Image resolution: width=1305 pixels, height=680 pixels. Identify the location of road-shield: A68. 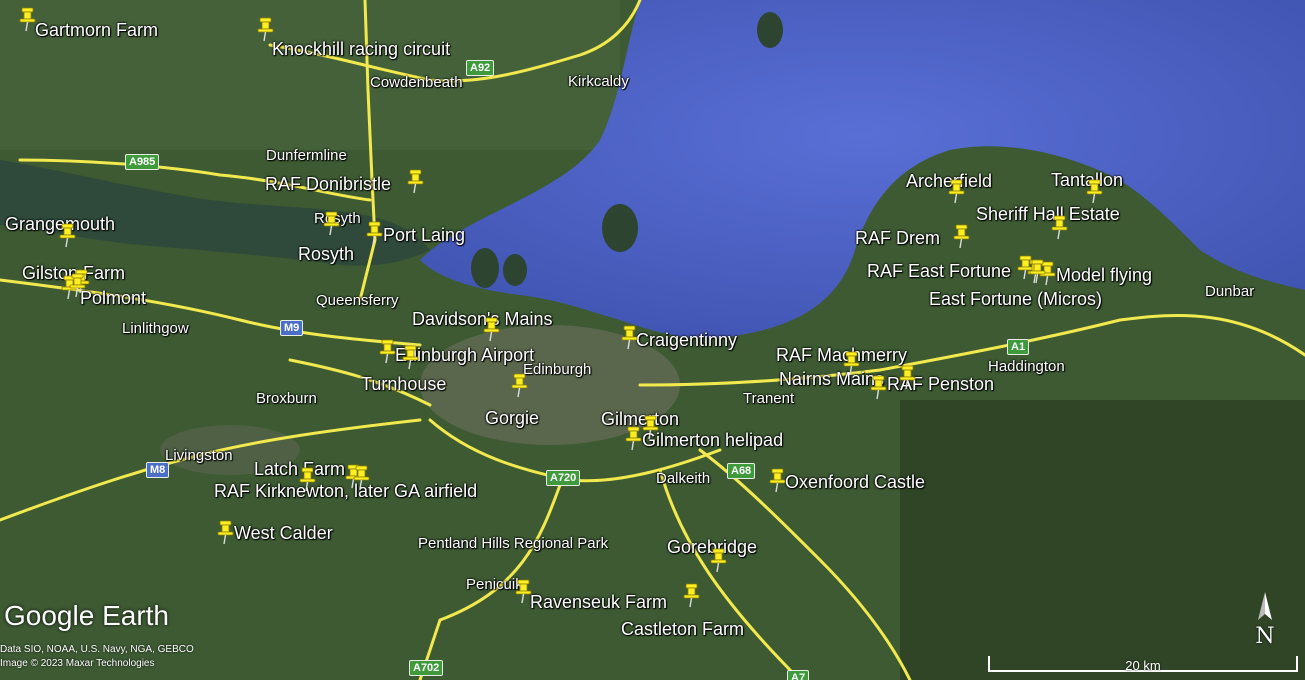
(741, 471).